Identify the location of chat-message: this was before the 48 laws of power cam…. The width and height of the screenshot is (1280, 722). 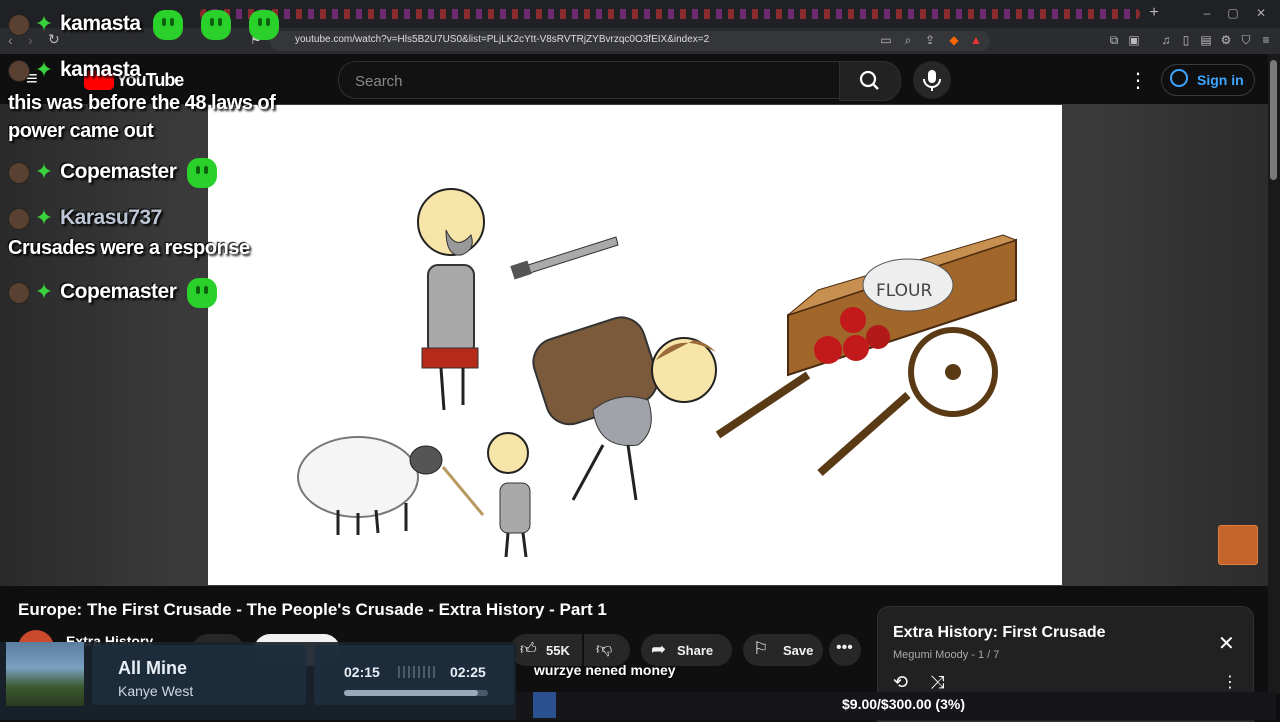
(142, 117).